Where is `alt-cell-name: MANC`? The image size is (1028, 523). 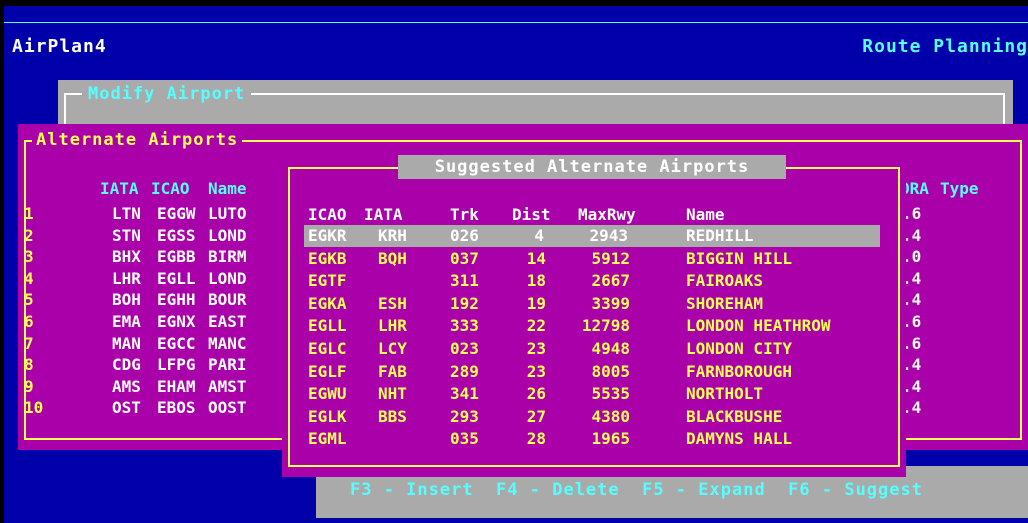 alt-cell-name: MANC is located at coordinates (227, 343).